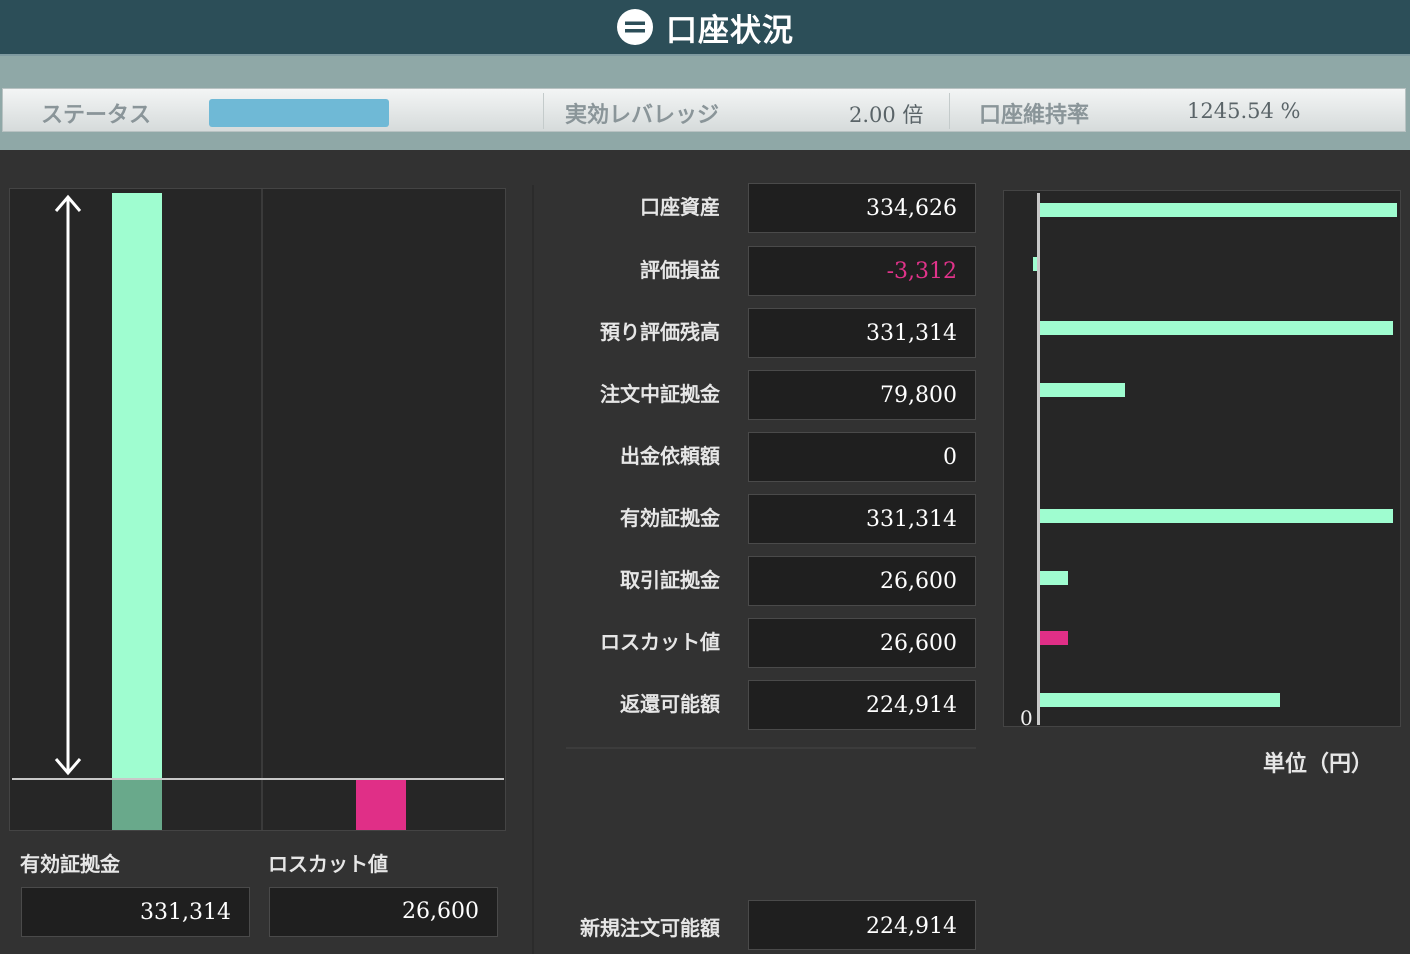  I want to click on value-row-value: 79,800, so click(862, 395).